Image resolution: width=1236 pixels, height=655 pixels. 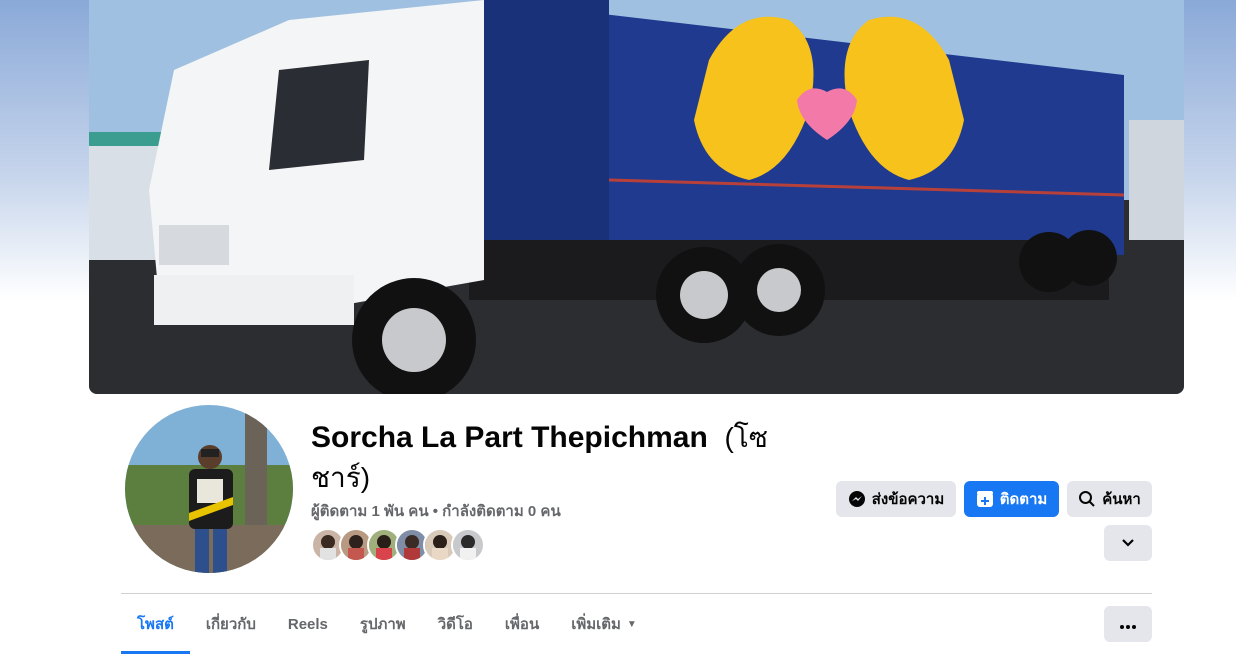 I want to click on profile-name: Sorcha La Part Thepichman (โซชาร์), so click(x=551, y=458).